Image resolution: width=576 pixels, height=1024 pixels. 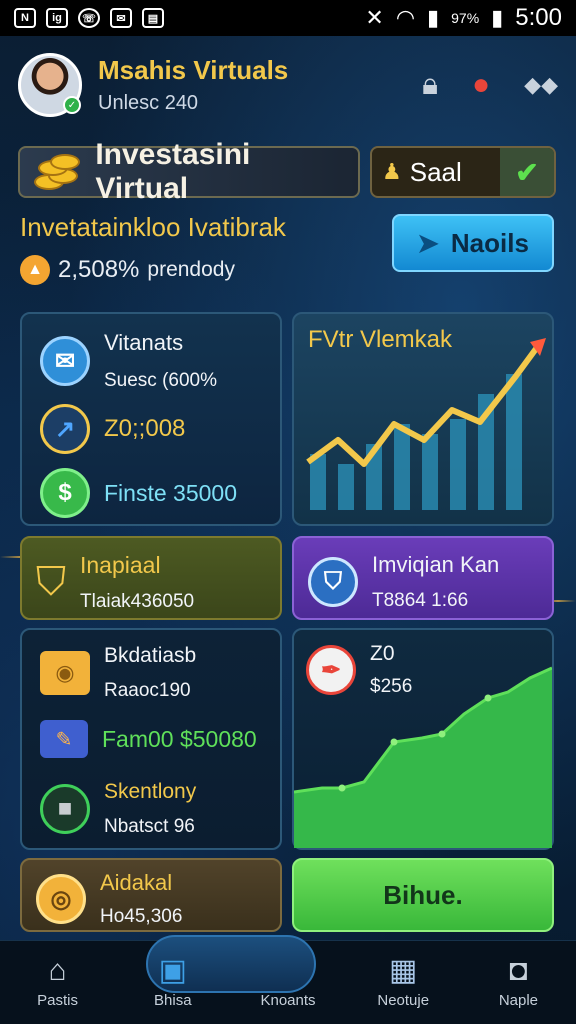 I want to click on balance-row: Investasini Virtual ♟ Saal ✔, so click(x=287, y=171).